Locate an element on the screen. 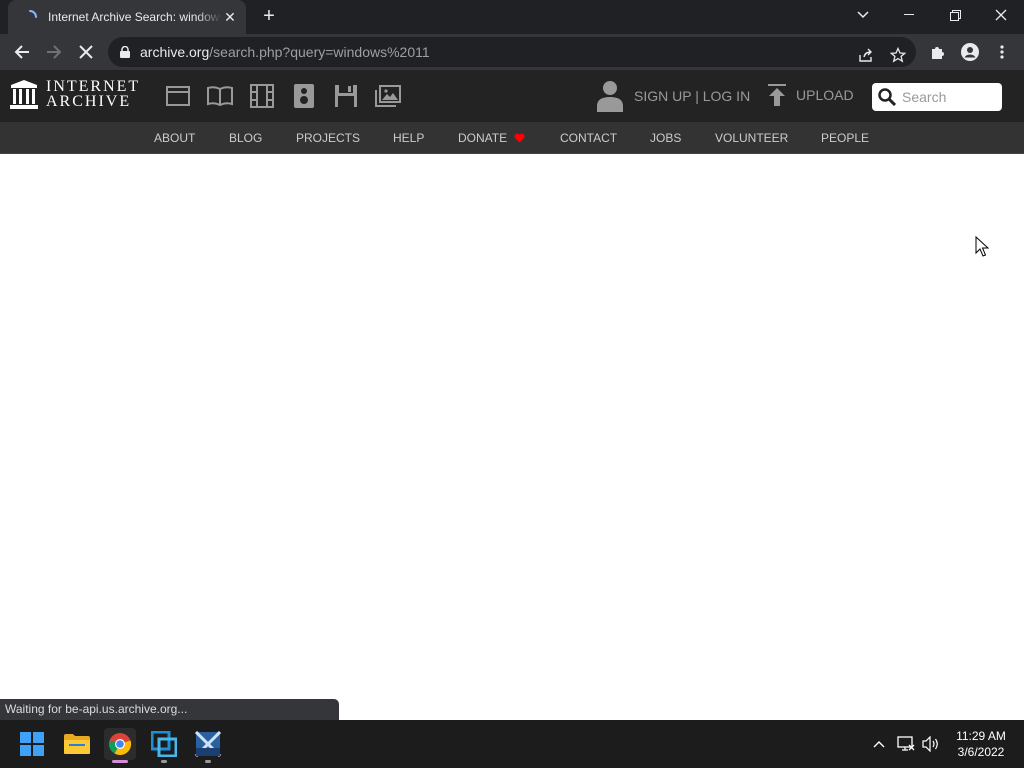 This screenshot has width=1024, height=768. share-button is located at coordinates (866, 55).